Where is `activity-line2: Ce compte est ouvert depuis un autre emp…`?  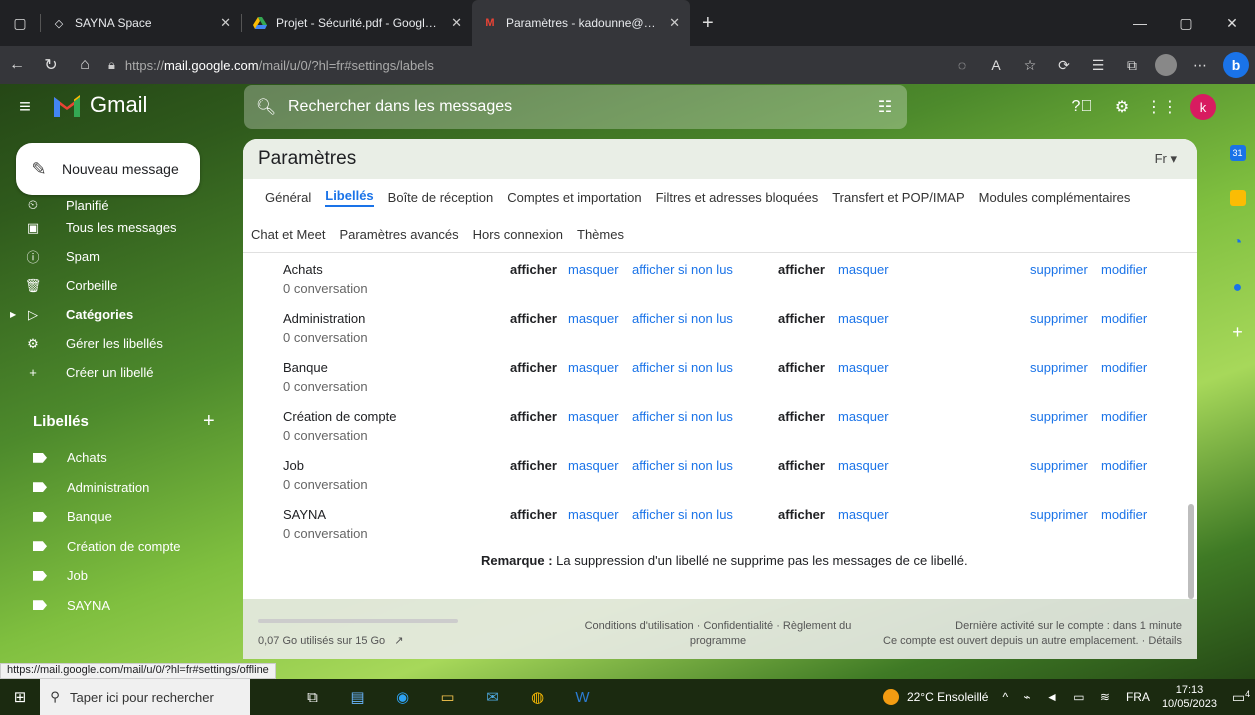 activity-line2: Ce compte est ouvert depuis un autre emp… is located at coordinates (1032, 641).